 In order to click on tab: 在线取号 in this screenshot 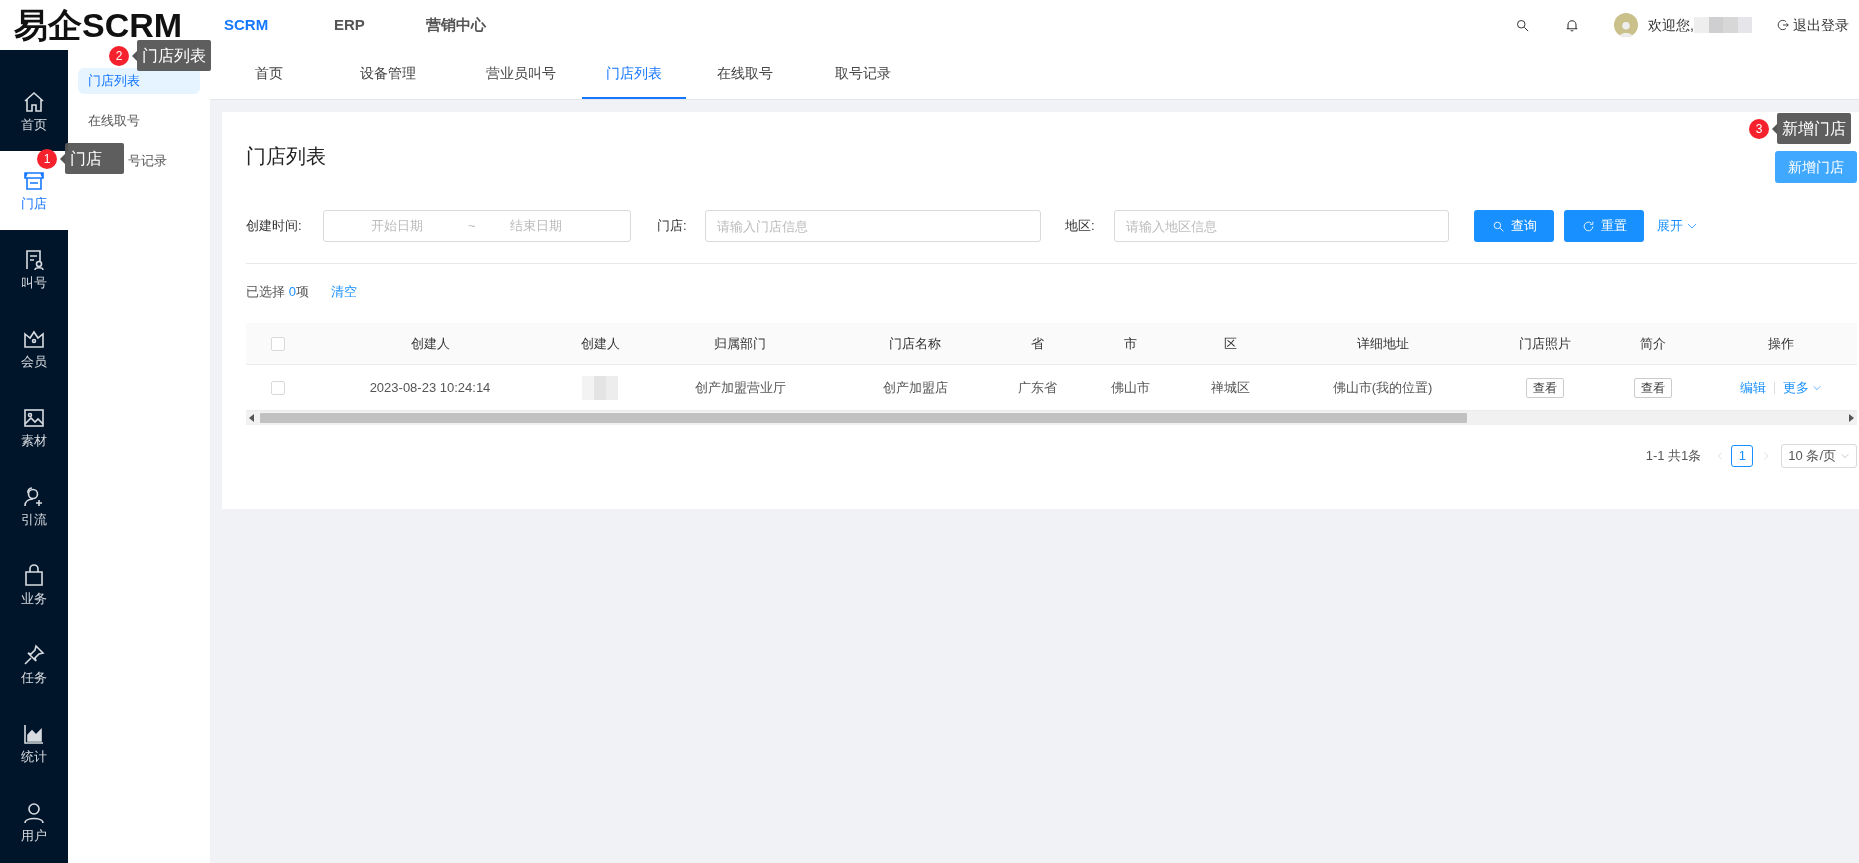, I will do `click(745, 74)`.